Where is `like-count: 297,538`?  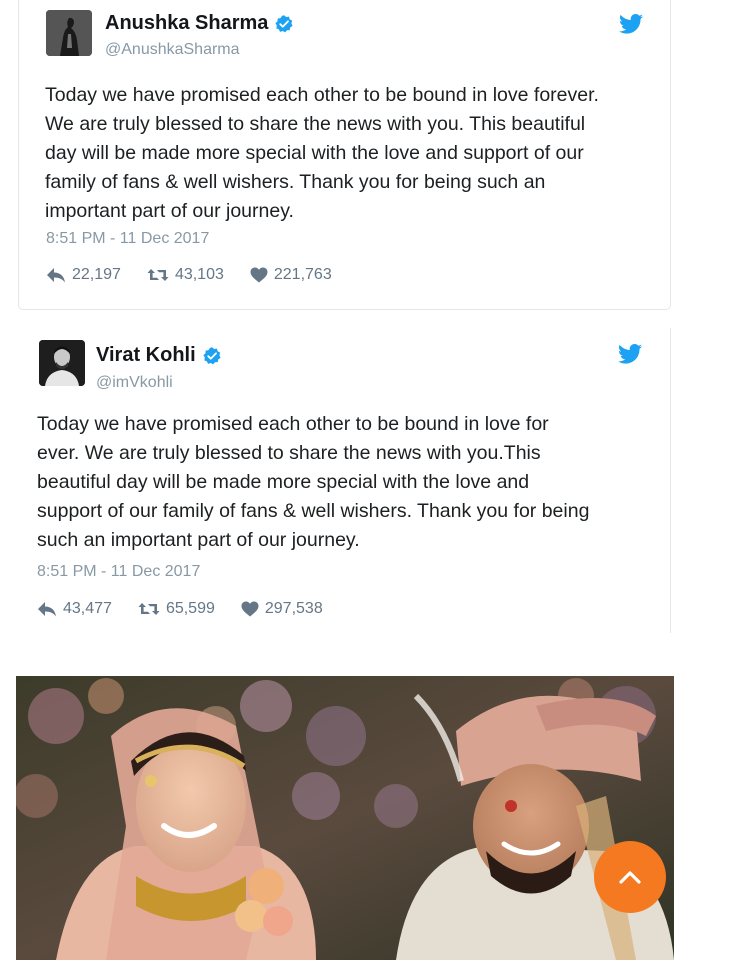
like-count: 297,538 is located at coordinates (293, 608).